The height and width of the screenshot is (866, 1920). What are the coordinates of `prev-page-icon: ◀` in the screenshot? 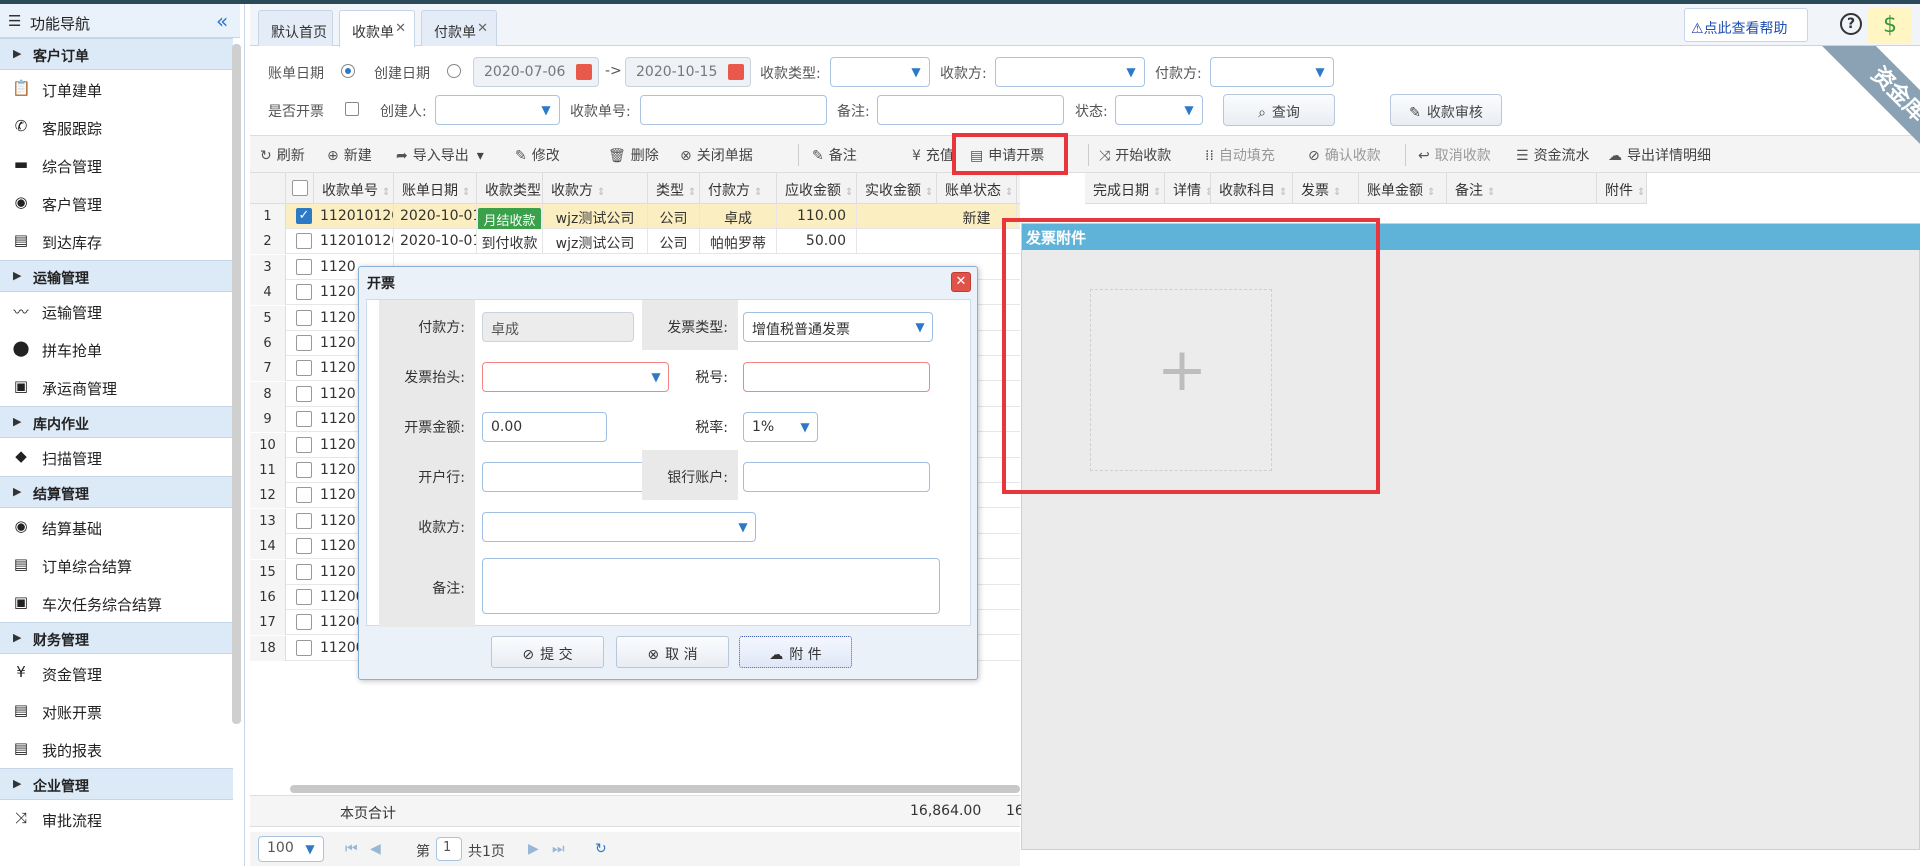 It's located at (375, 849).